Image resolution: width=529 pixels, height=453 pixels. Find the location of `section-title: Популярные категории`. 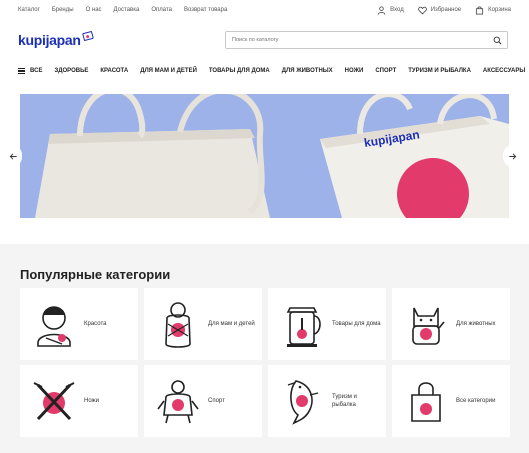

section-title: Популярные категории is located at coordinates (95, 274).